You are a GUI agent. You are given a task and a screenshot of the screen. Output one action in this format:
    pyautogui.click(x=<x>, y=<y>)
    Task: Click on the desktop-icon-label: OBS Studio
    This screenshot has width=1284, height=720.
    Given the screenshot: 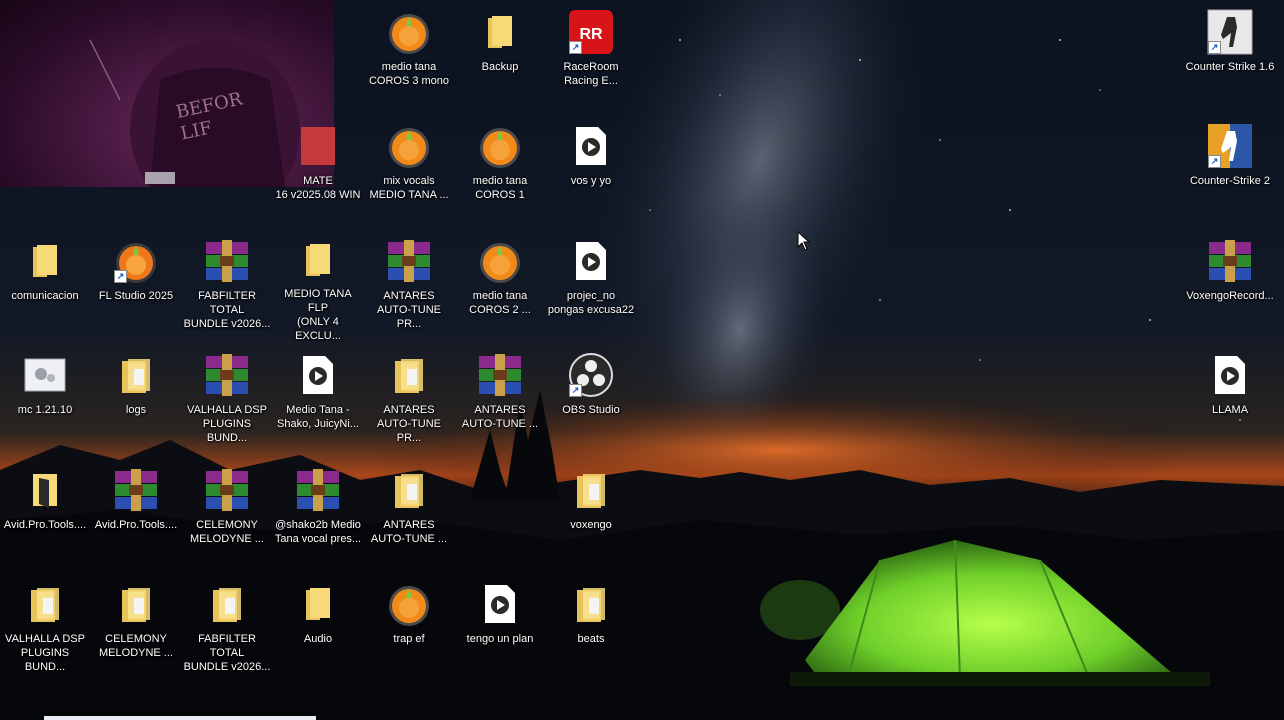 What is the action you would take?
    pyautogui.click(x=591, y=410)
    